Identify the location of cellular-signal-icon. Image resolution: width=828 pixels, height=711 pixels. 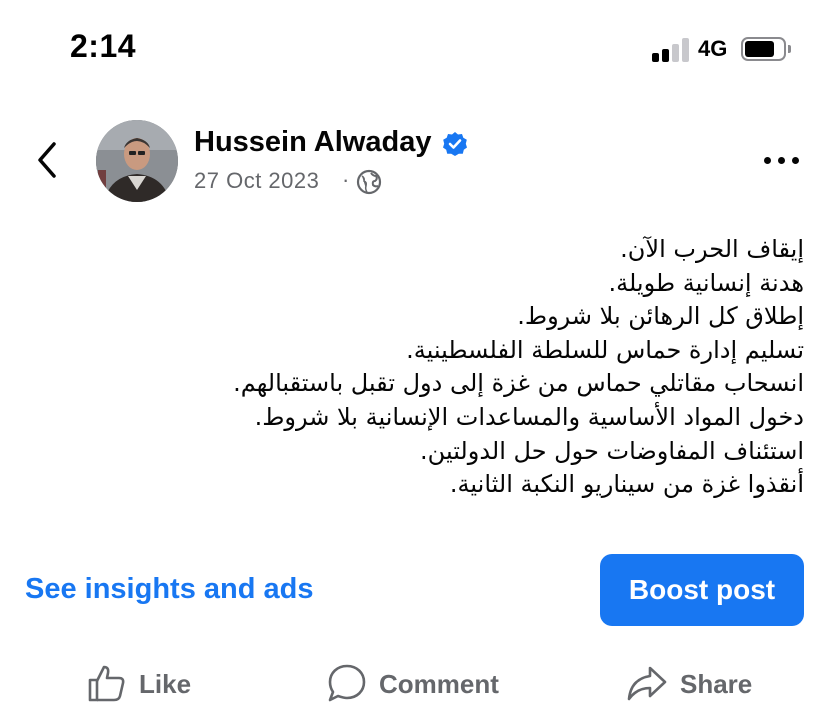
(672, 49).